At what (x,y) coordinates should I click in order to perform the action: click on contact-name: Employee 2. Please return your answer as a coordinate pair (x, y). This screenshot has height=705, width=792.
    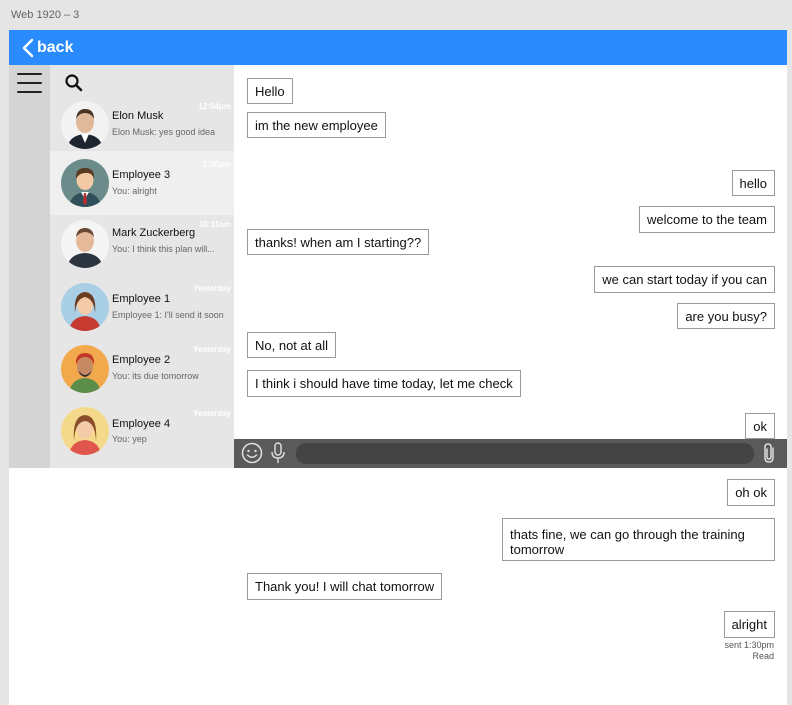
    Looking at the image, I should click on (141, 360).